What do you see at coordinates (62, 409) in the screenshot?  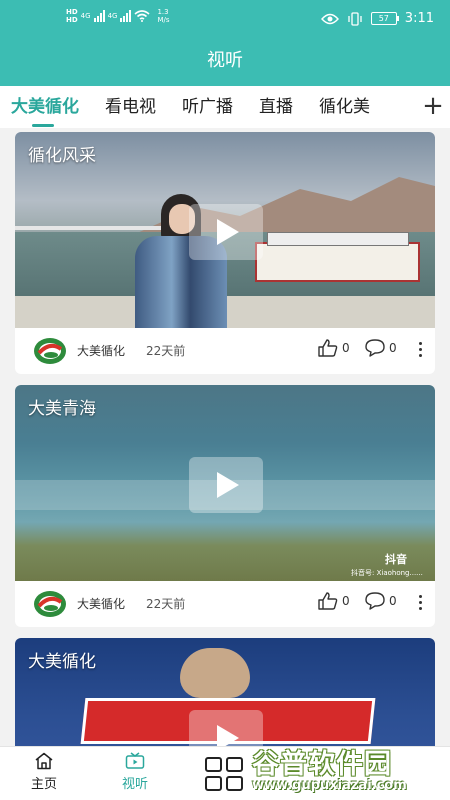 I see `video-title: 大美青海` at bounding box center [62, 409].